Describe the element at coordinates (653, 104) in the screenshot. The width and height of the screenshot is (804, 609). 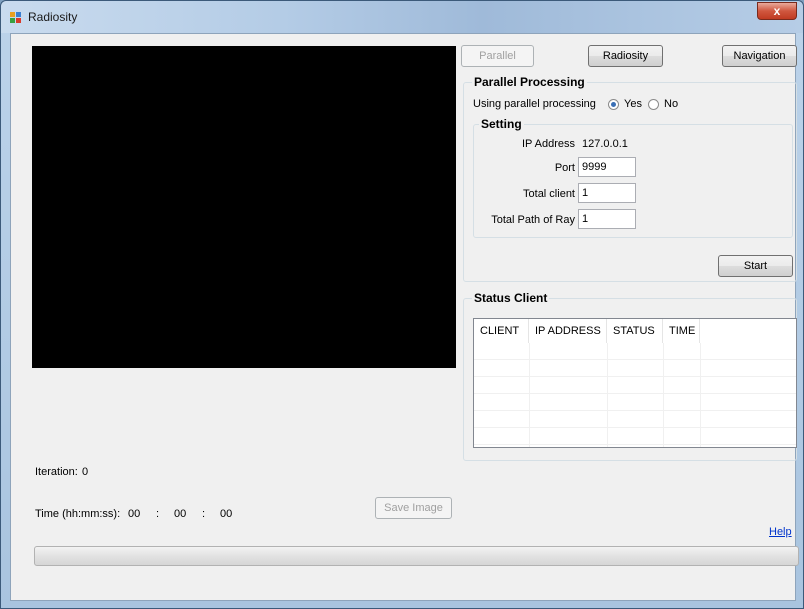
I see `no-radio` at that location.